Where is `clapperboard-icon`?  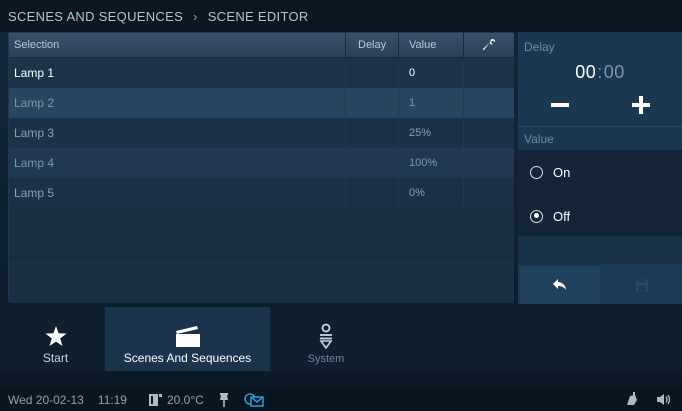 clapperboard-icon is located at coordinates (188, 336).